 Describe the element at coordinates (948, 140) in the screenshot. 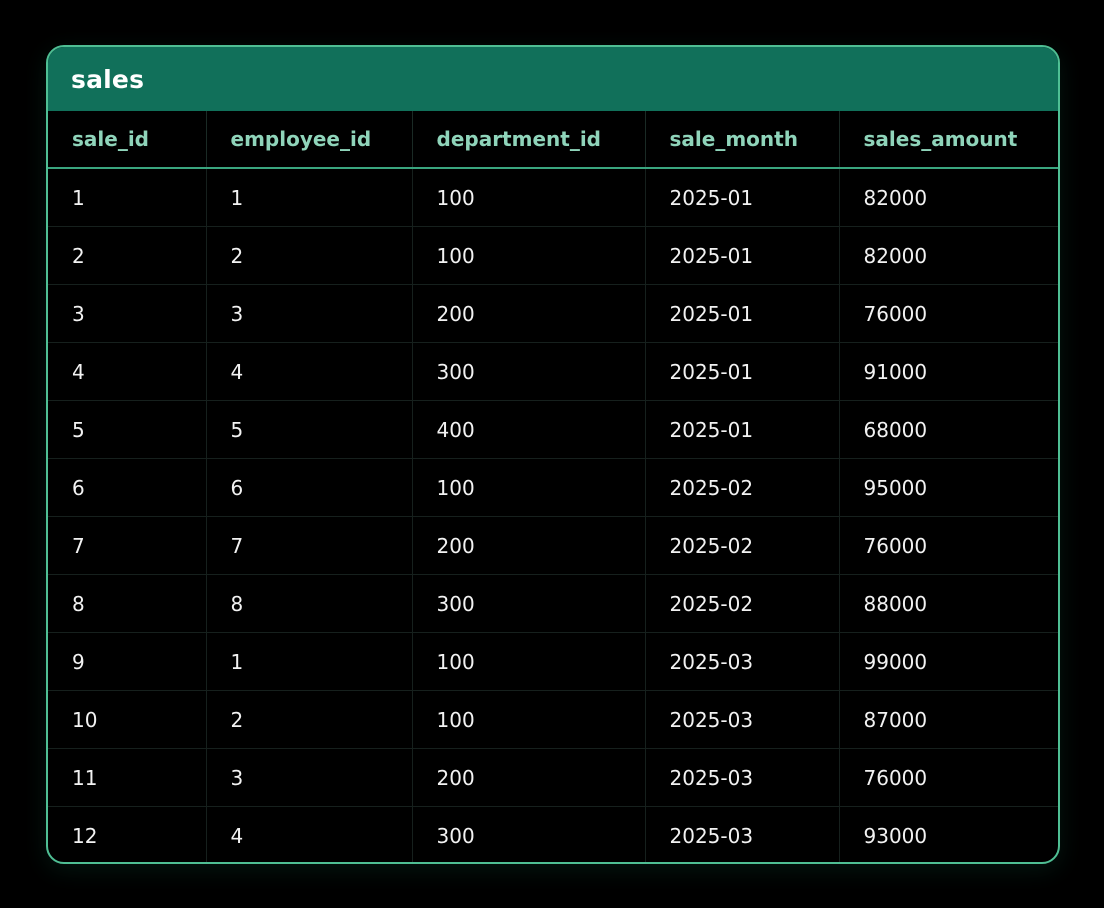

I see `column-header-sales-amount: sales_amount` at that location.